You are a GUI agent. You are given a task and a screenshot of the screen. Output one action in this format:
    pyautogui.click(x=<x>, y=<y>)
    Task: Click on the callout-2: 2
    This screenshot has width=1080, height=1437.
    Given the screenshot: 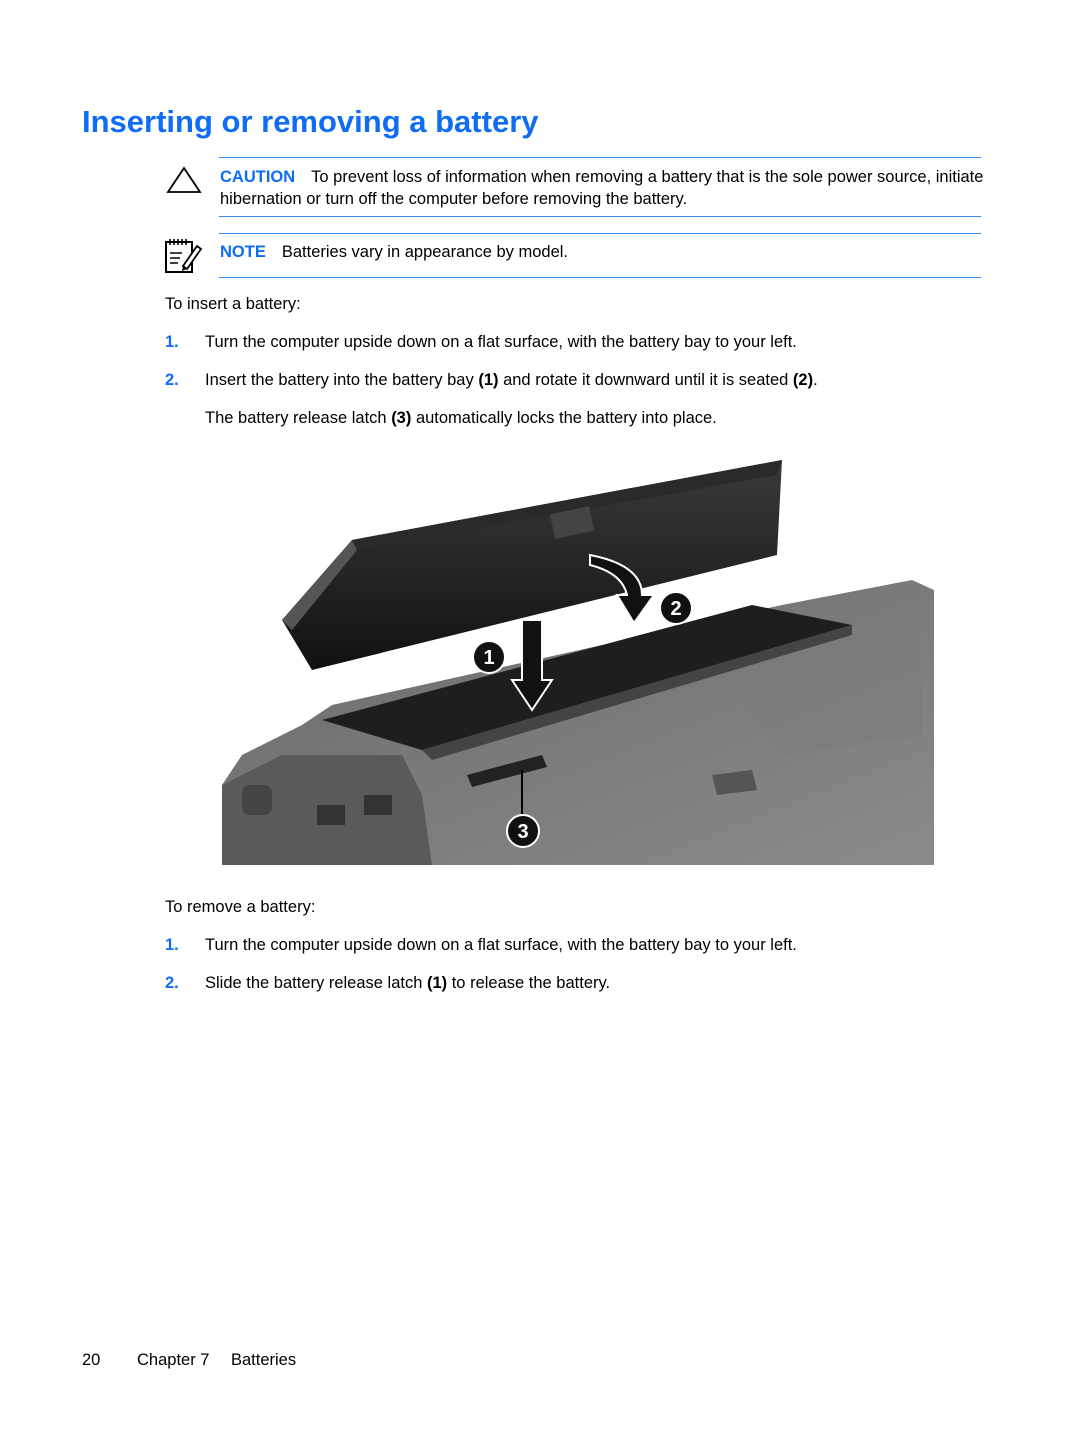 What is the action you would take?
    pyautogui.click(x=676, y=608)
    